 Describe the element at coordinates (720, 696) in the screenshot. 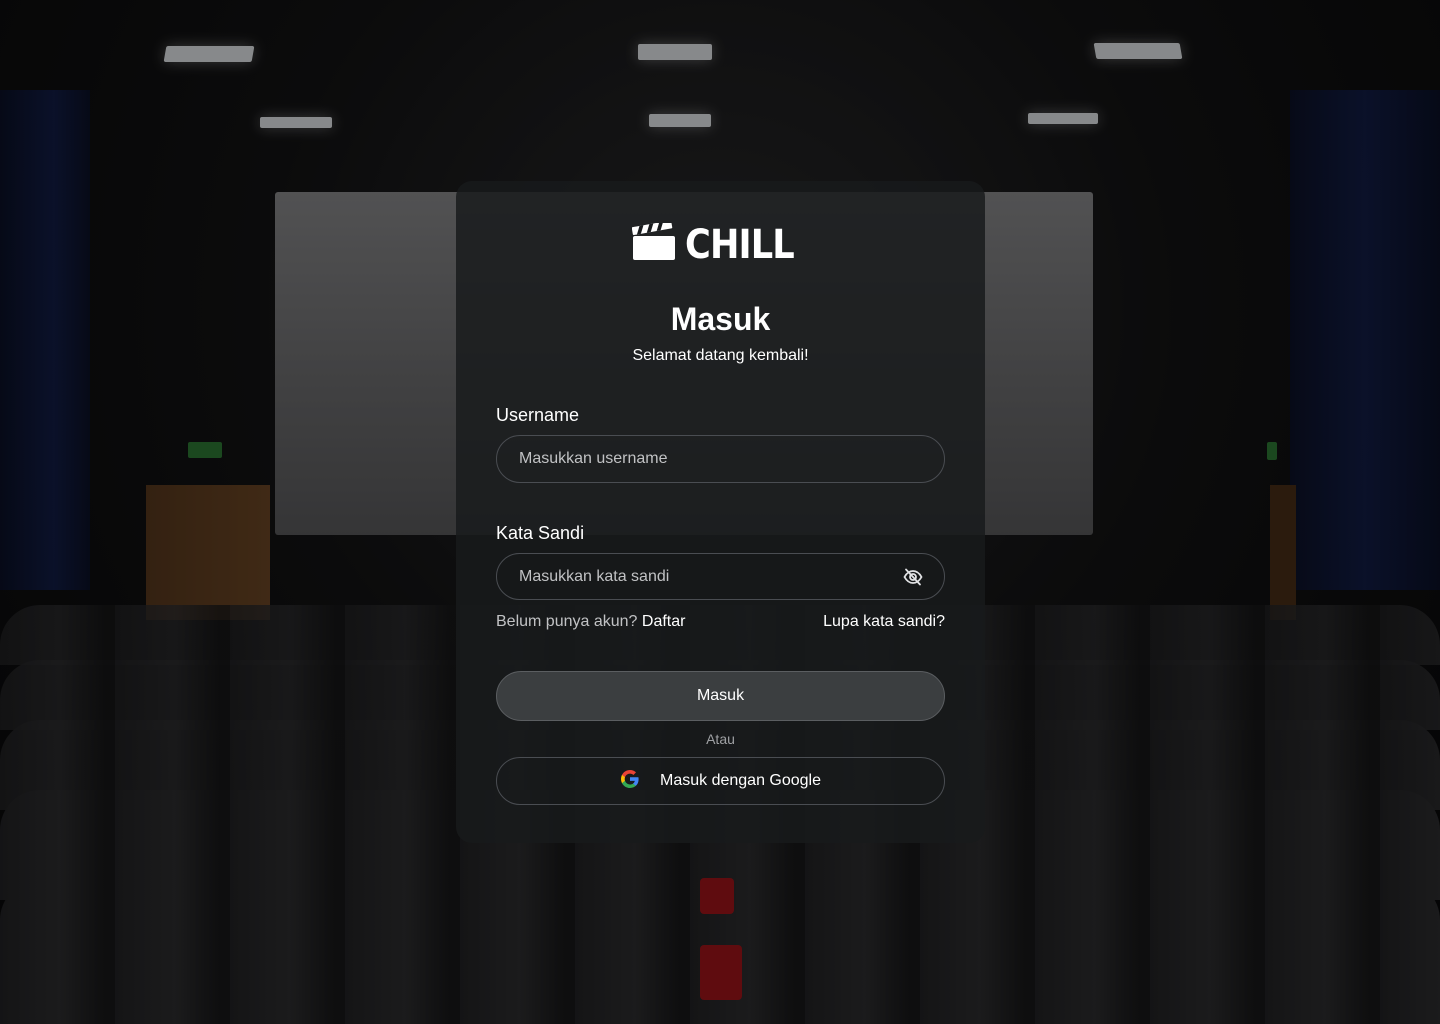

I see `login-button: Masuk` at that location.